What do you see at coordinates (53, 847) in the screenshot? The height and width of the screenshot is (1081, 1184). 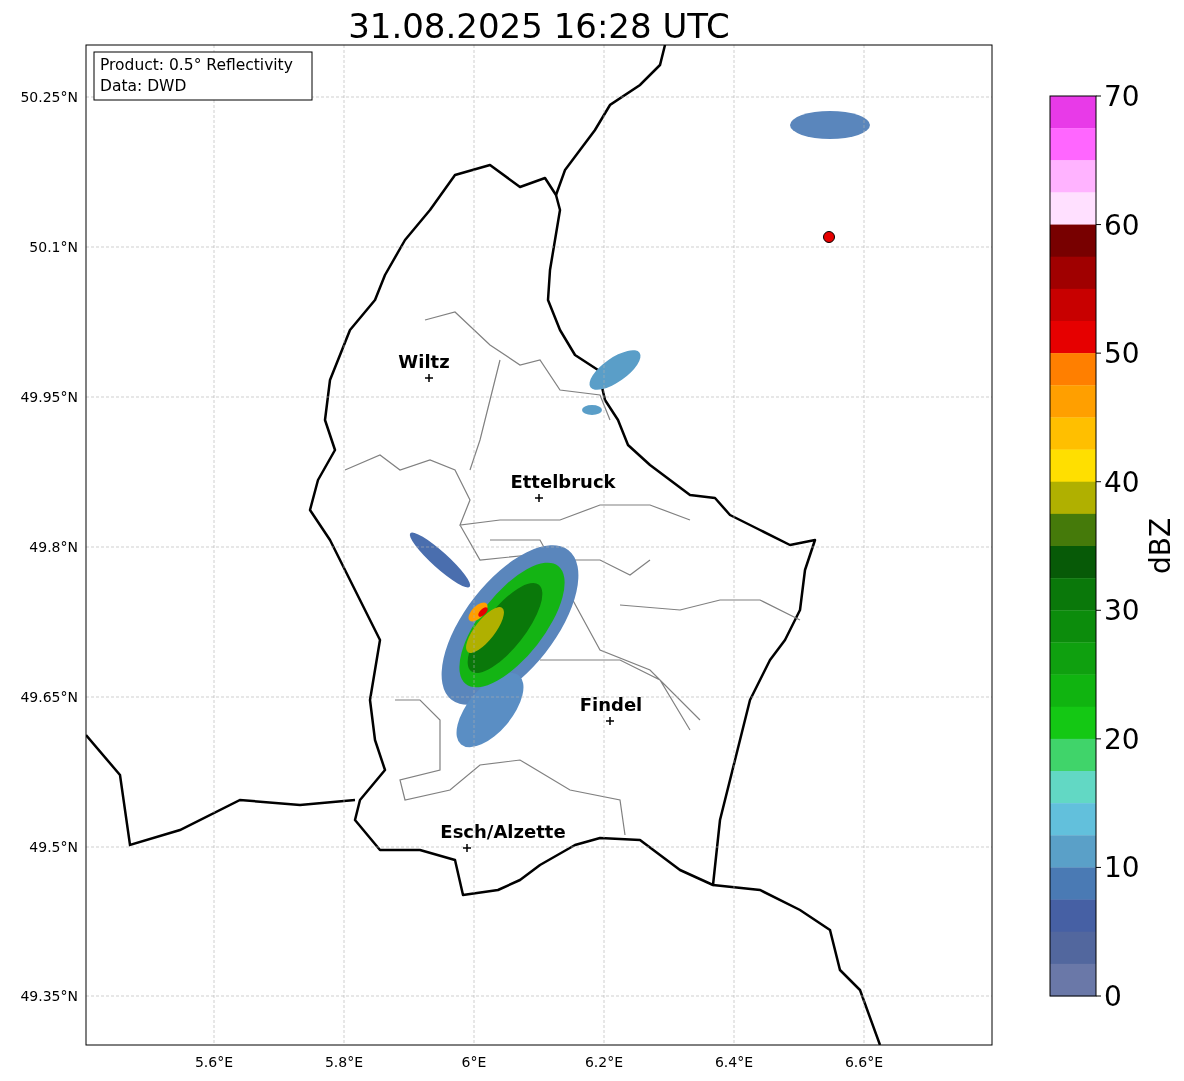 I see `tick-label: 49.5°N` at bounding box center [53, 847].